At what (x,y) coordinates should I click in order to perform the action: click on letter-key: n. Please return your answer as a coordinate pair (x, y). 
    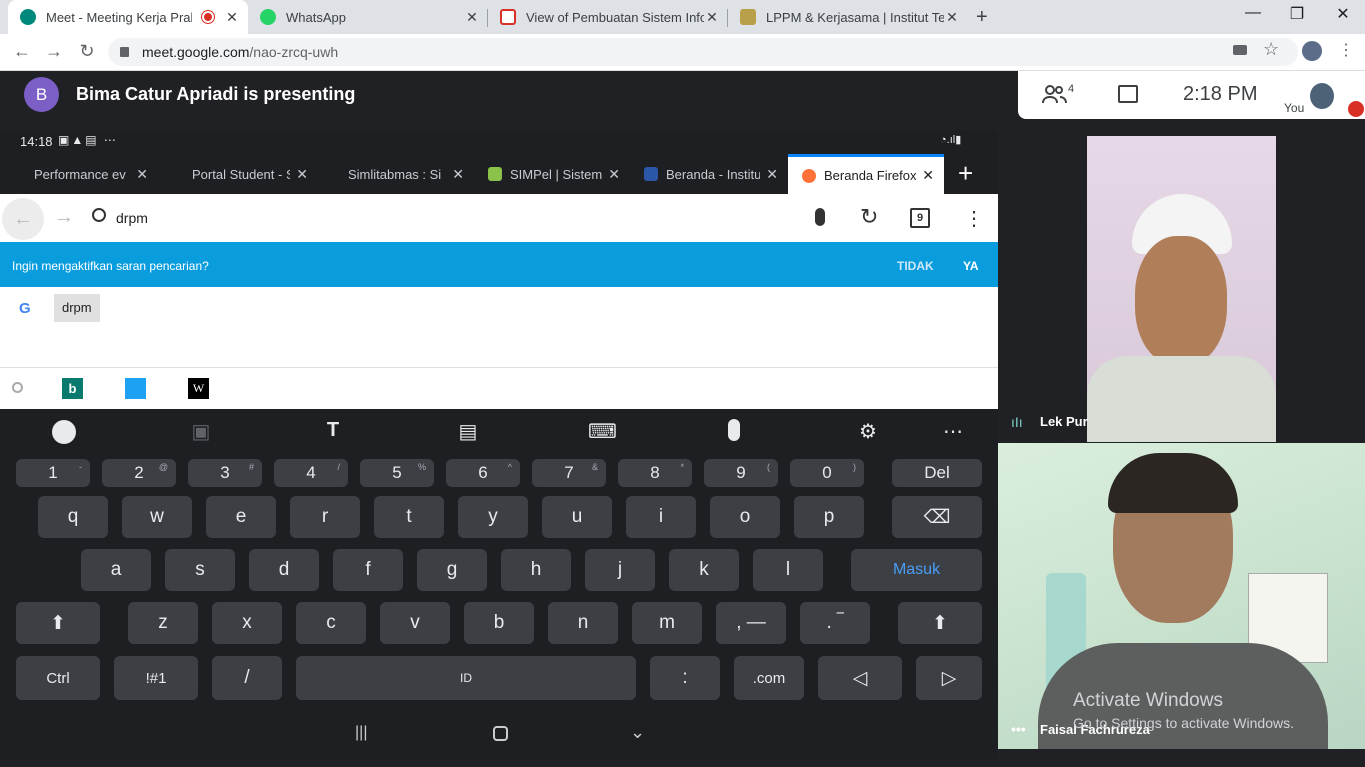
    Looking at the image, I should click on (583, 623).